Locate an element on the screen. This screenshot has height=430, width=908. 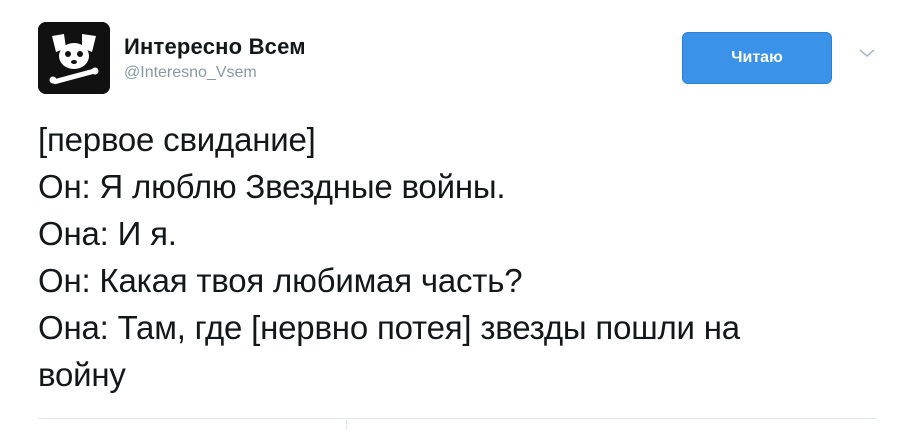
display-name: Интересно Всем is located at coordinates (215, 47).